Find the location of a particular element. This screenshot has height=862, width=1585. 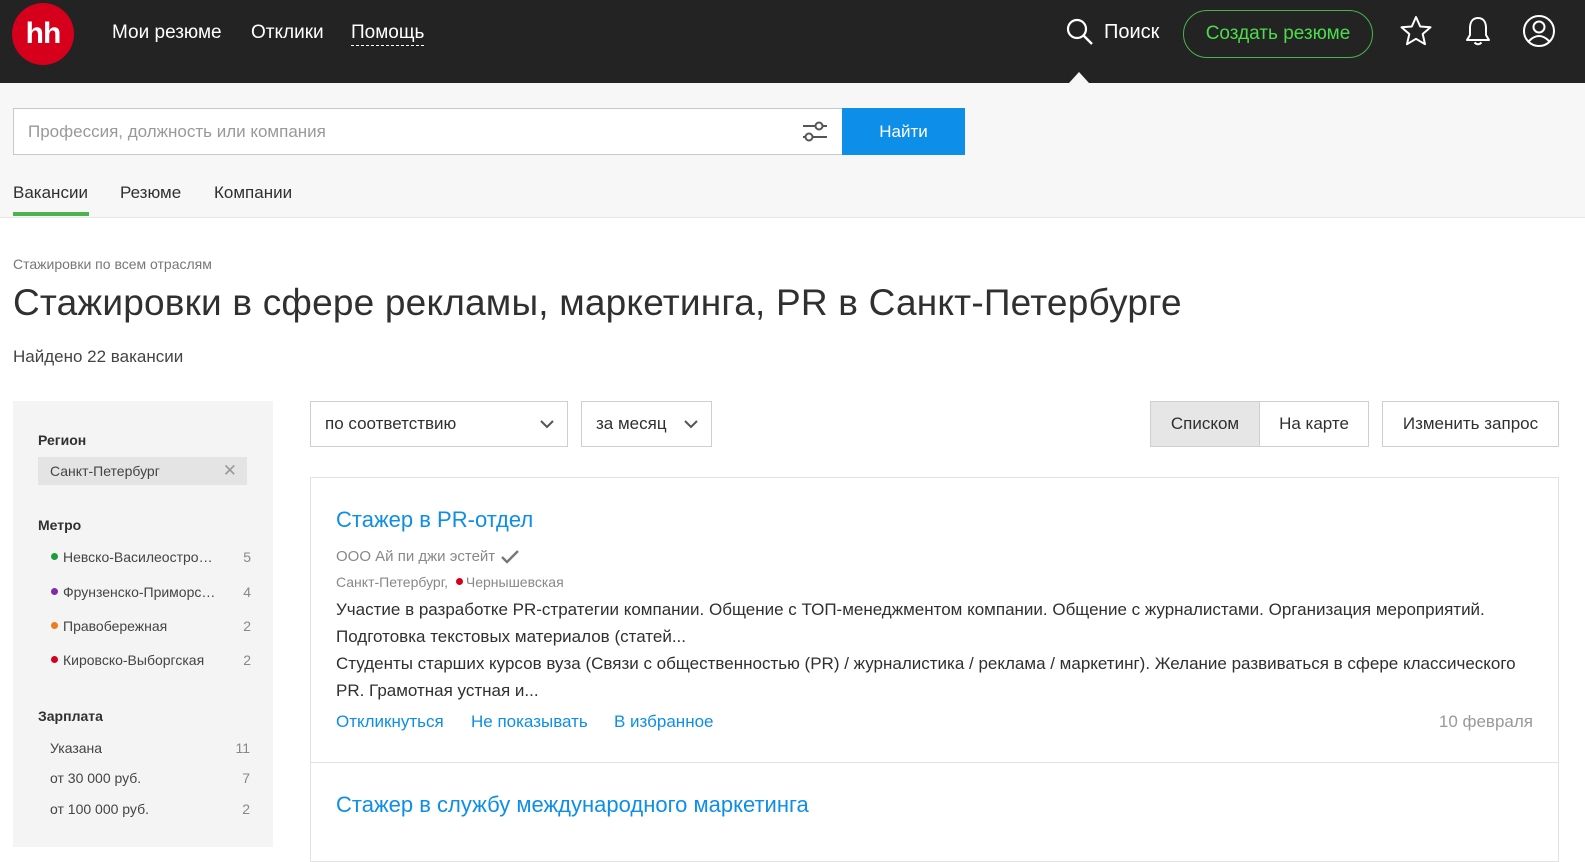

sort-select-value: по соответствию is located at coordinates (391, 423).